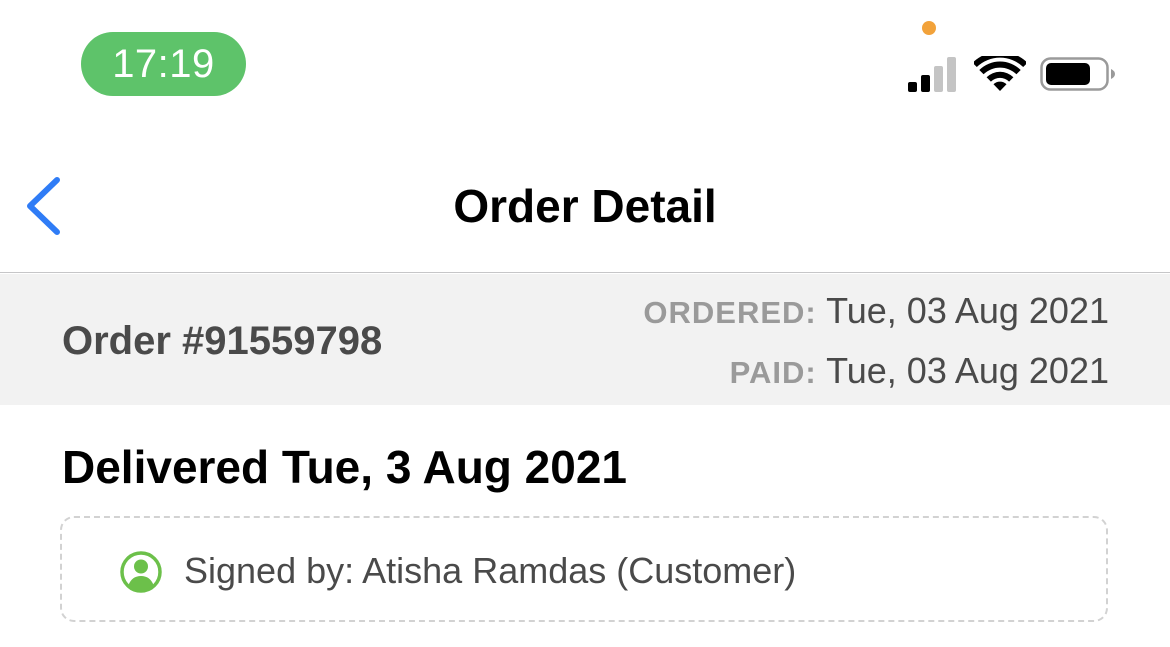 The height and width of the screenshot is (647, 1170). I want to click on order-number: Order #91559798, so click(222, 341).